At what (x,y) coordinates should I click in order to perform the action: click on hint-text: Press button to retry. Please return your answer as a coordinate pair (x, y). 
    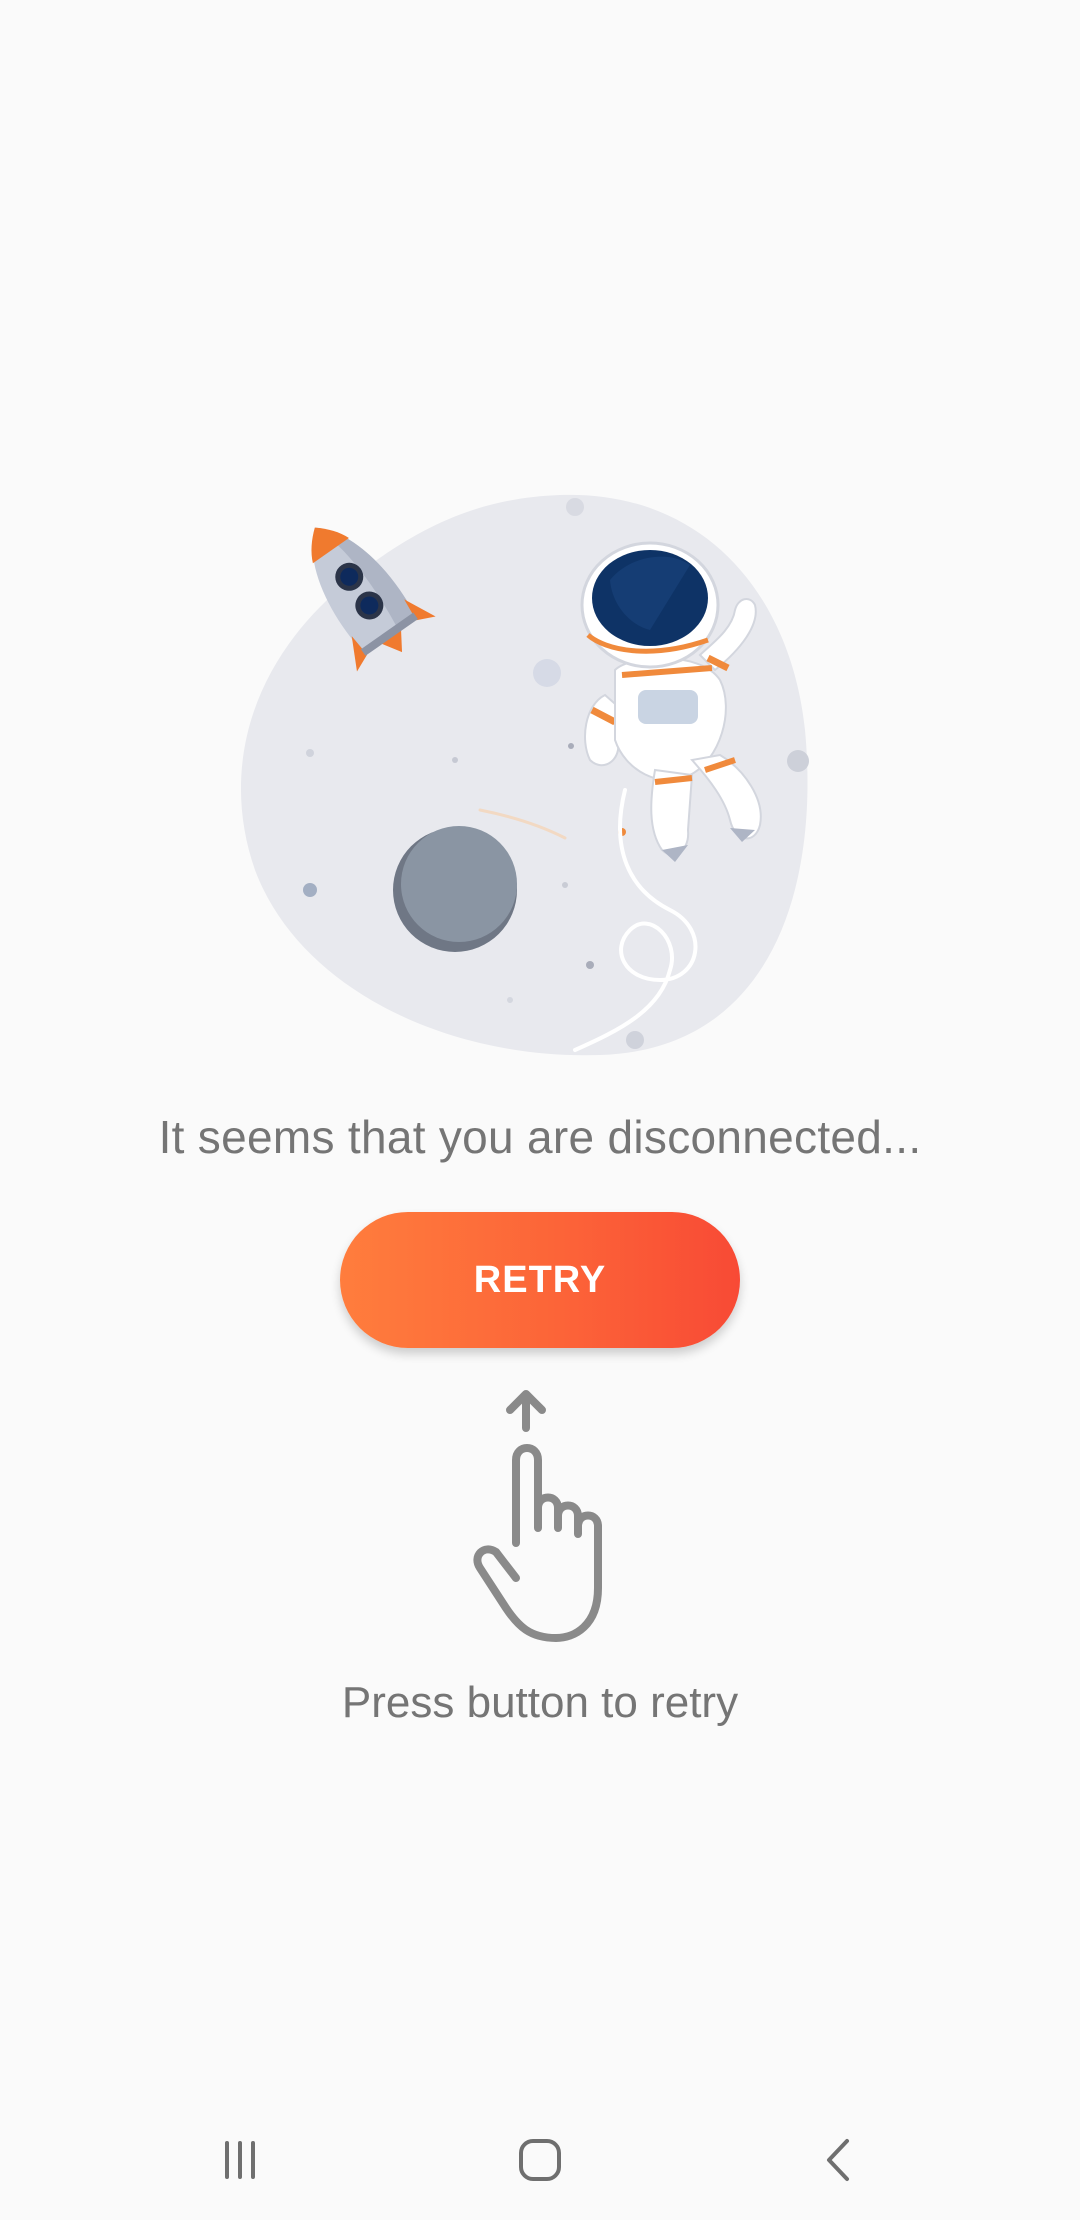
    Looking at the image, I should click on (540, 1702).